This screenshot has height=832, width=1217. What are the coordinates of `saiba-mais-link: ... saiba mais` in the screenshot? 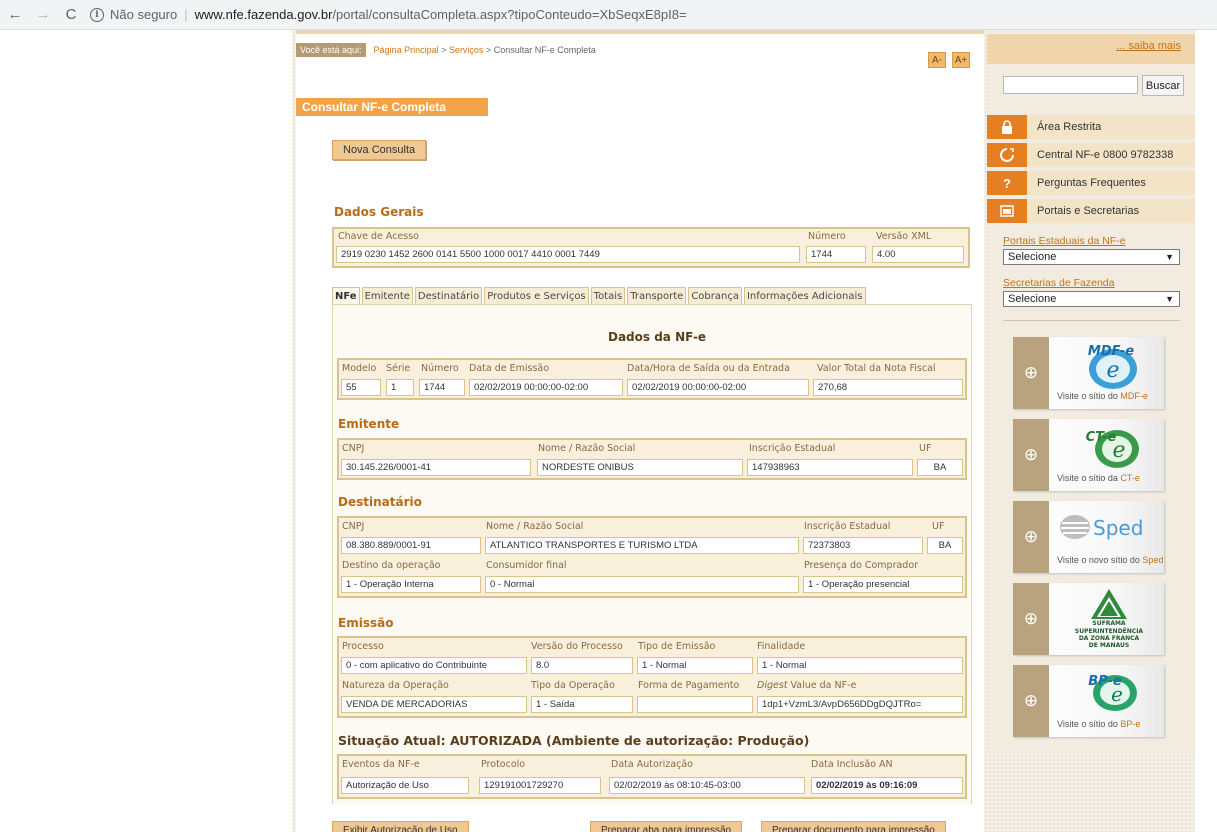 It's located at (1148, 46).